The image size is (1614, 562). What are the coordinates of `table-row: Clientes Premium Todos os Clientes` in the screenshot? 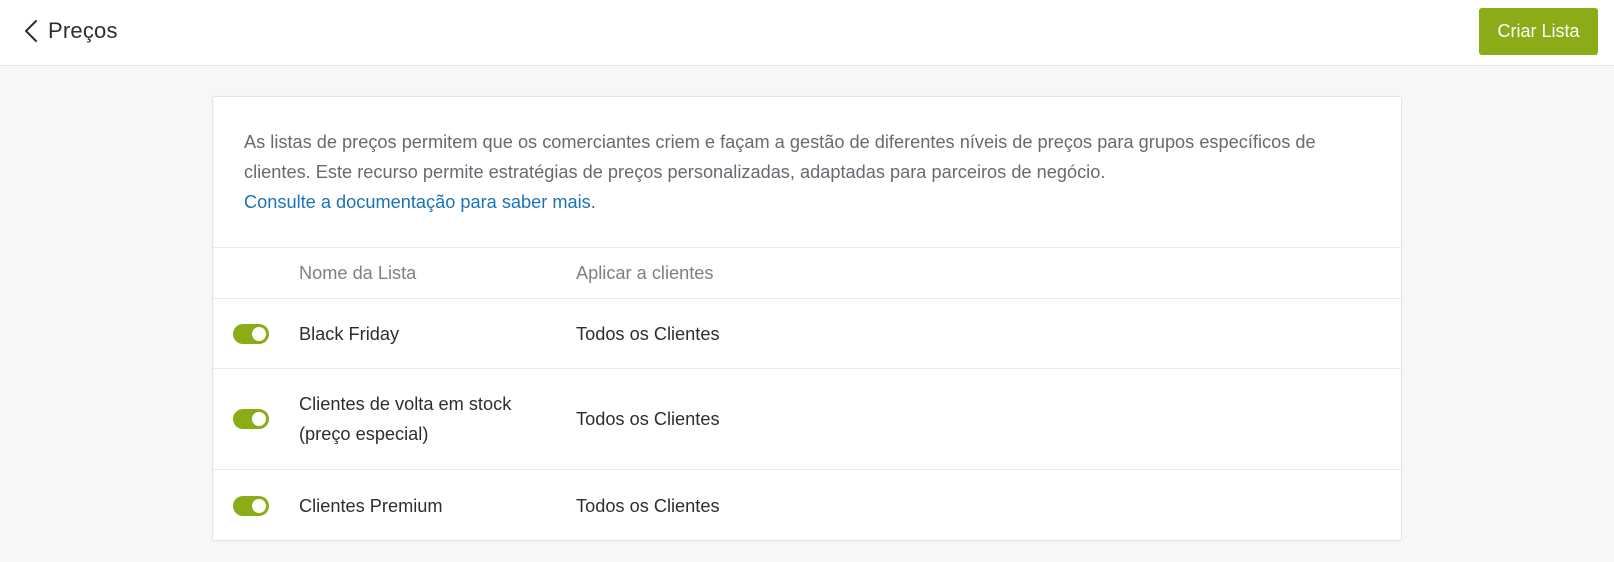 It's located at (807, 505).